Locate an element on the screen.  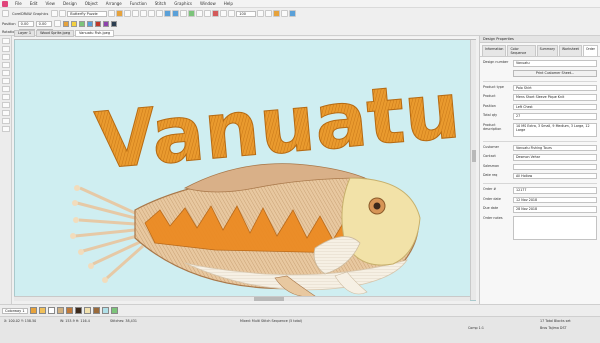
date-req-field: All Hollow is located at coordinates (555, 175).